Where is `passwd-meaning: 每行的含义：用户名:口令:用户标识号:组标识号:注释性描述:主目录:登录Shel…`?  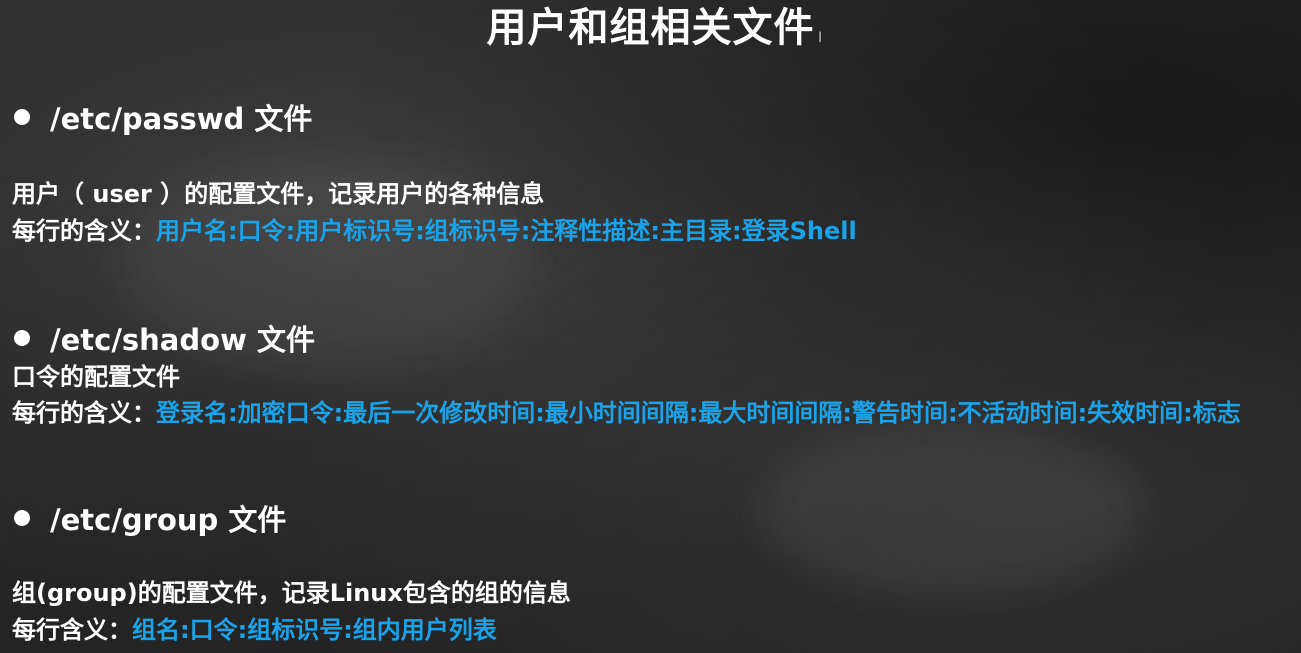
passwd-meaning: 每行的含义：用户名:口令:用户标识号:组标识号:注释性描述:主目录:登录Shel… is located at coordinates (434, 231).